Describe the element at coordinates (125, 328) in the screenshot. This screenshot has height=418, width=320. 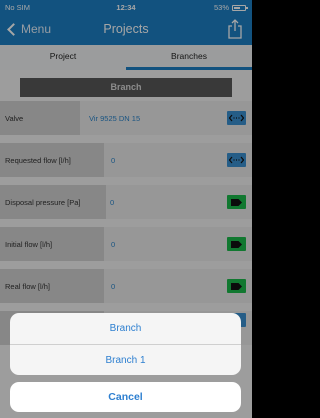
I see `sheet-option-branch: Branch` at that location.